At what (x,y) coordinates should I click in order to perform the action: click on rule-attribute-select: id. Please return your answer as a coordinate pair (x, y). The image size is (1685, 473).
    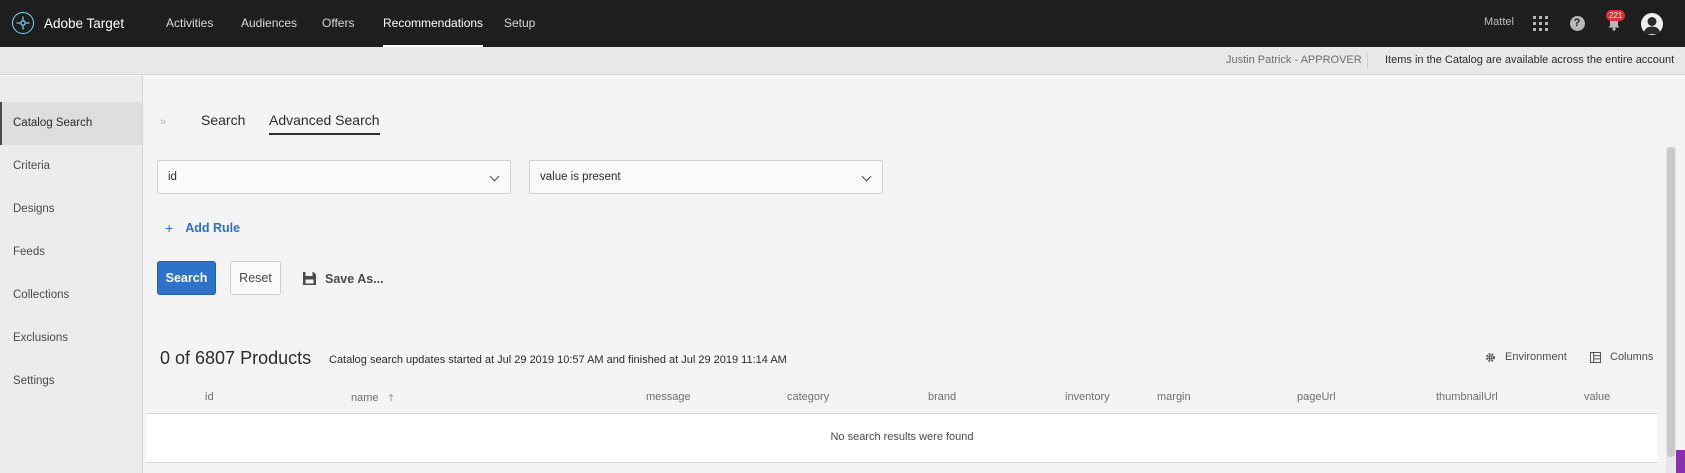
    Looking at the image, I should click on (334, 177).